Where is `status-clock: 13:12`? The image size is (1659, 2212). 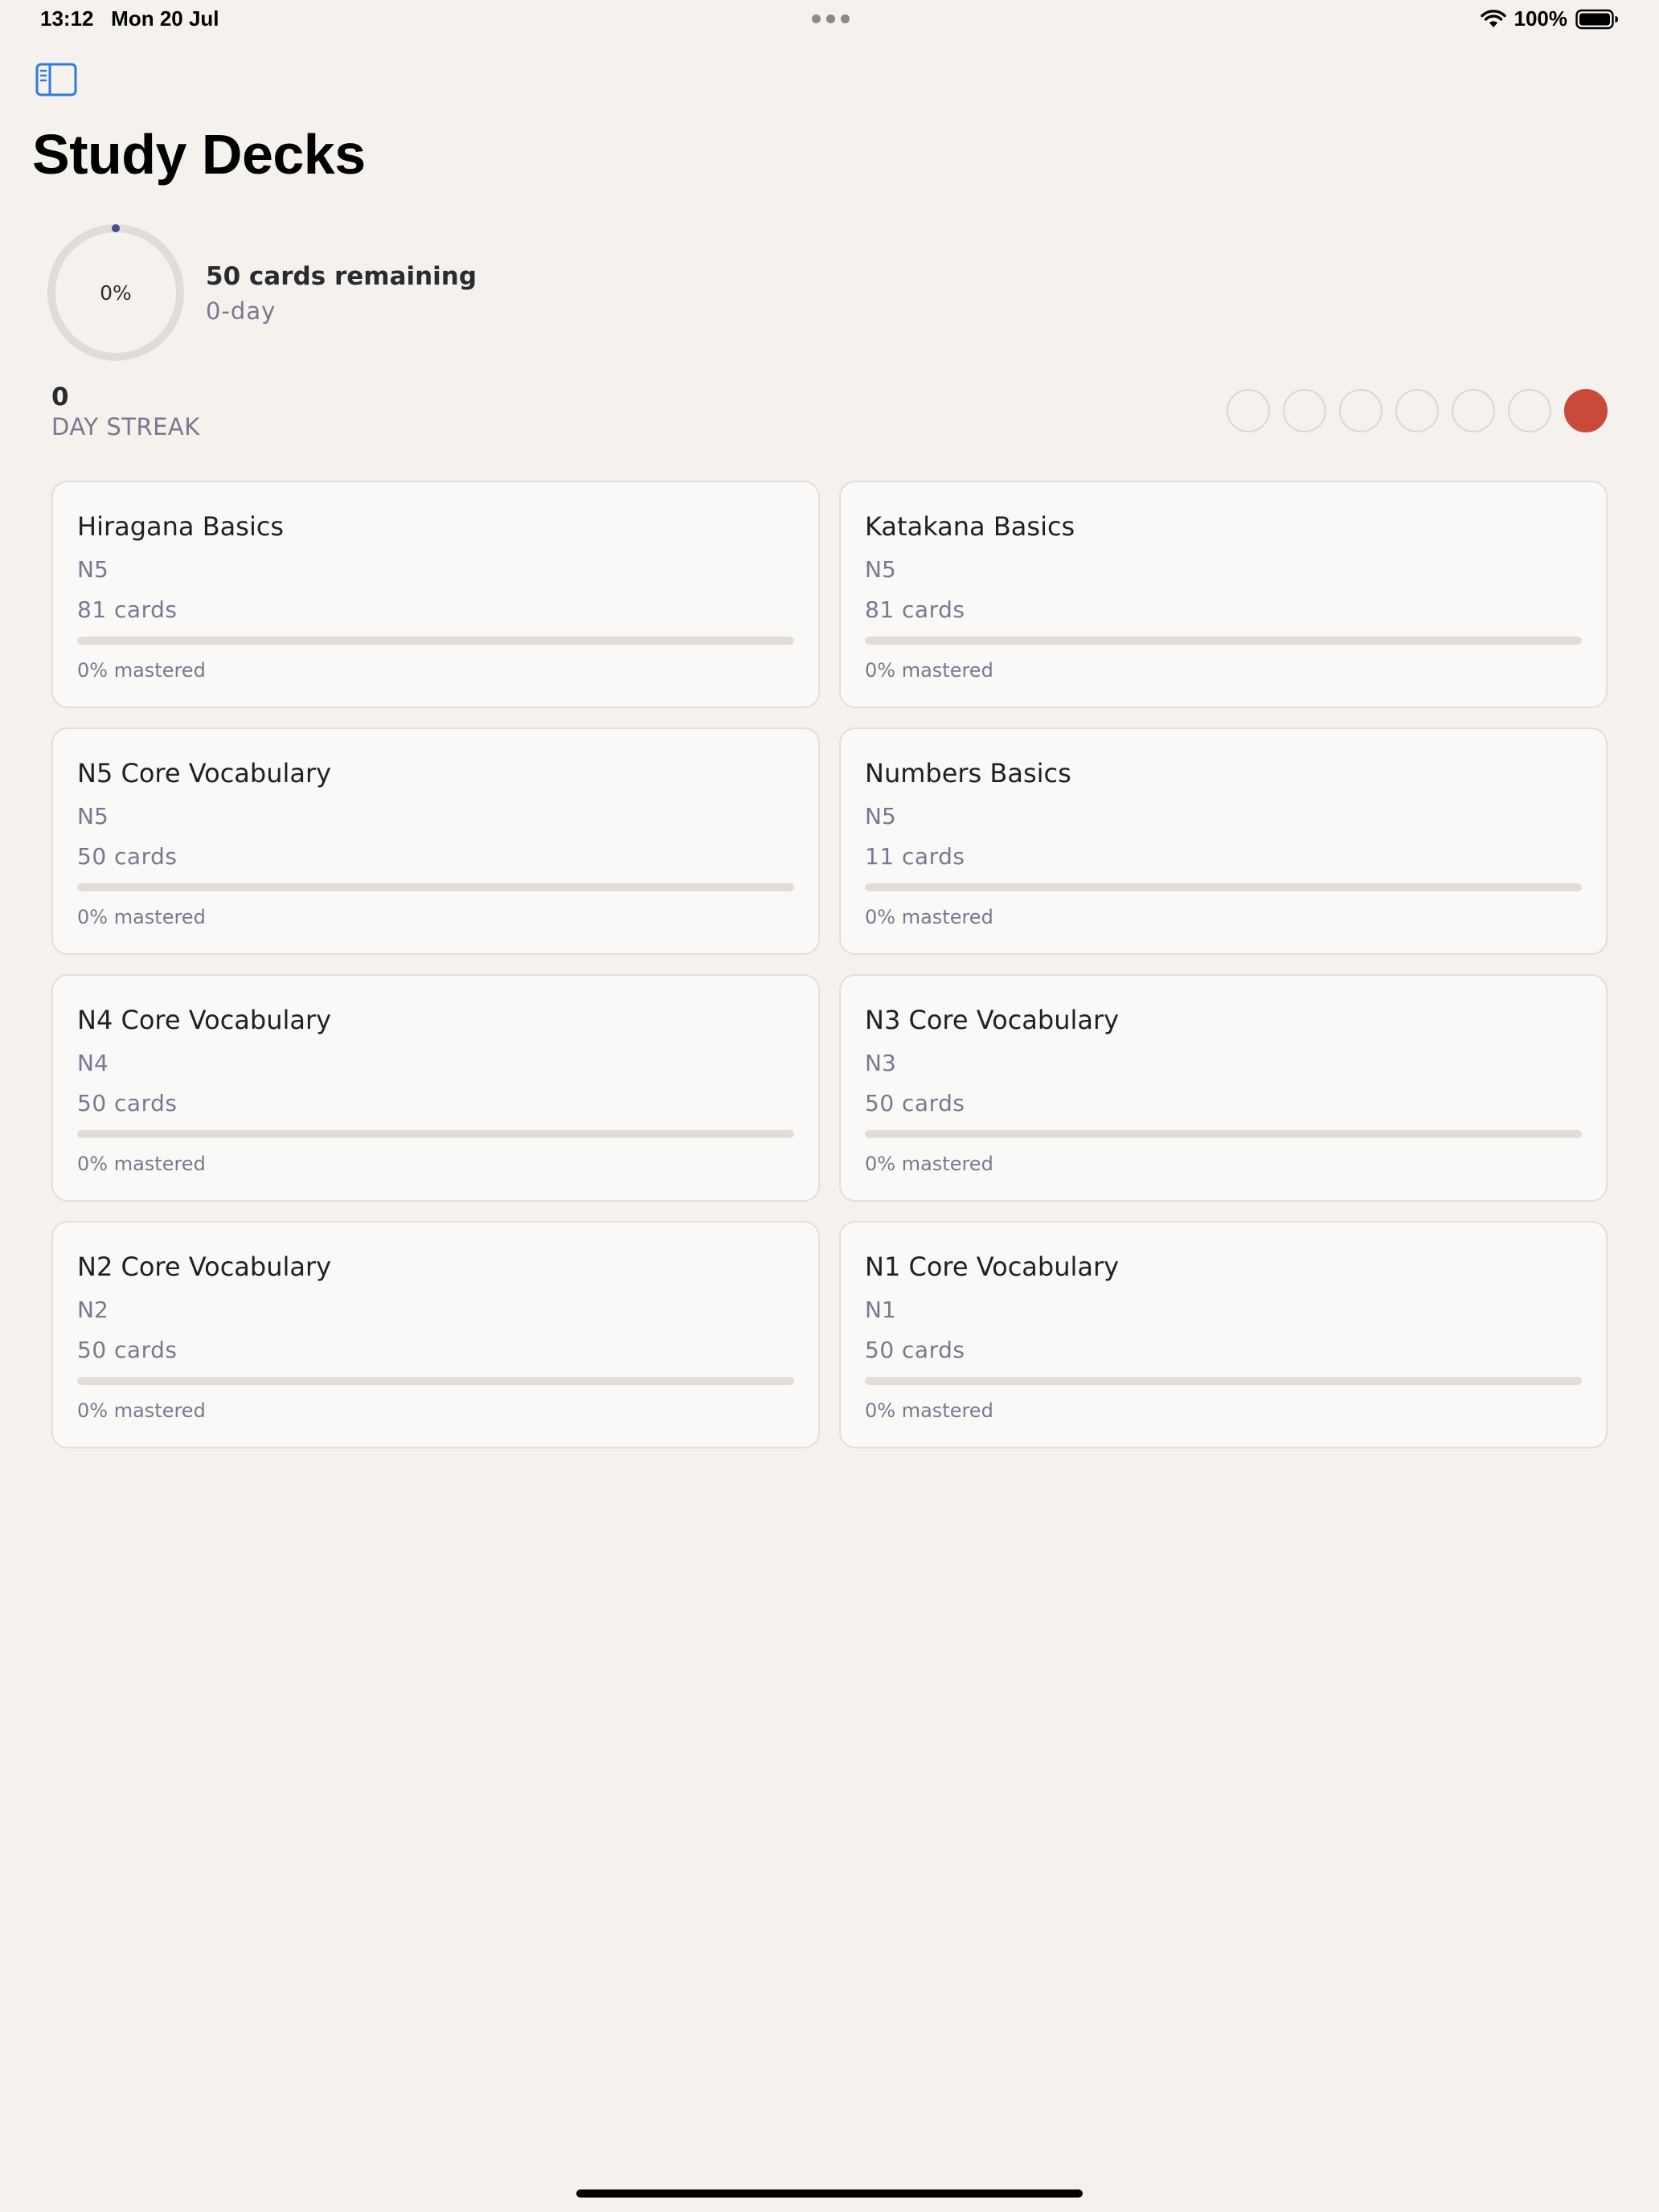 status-clock: 13:12 is located at coordinates (67, 18).